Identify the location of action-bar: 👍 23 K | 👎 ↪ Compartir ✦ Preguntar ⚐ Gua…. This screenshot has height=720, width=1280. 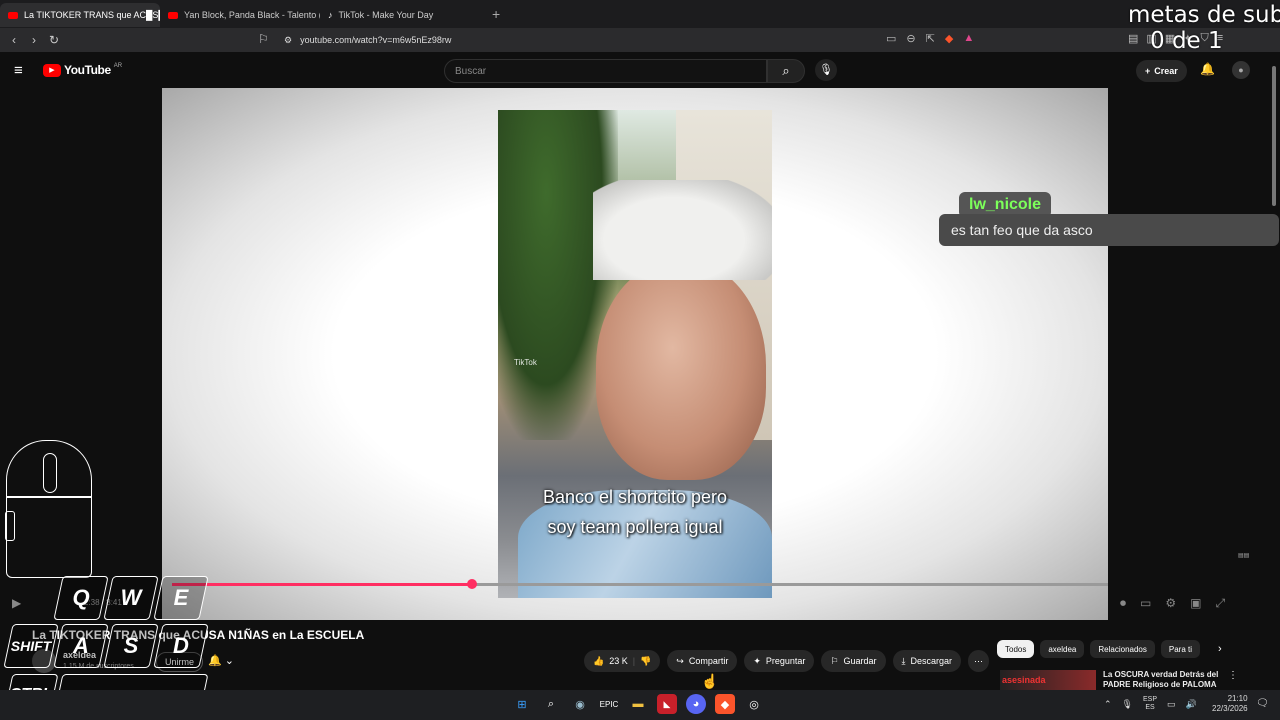
(787, 661).